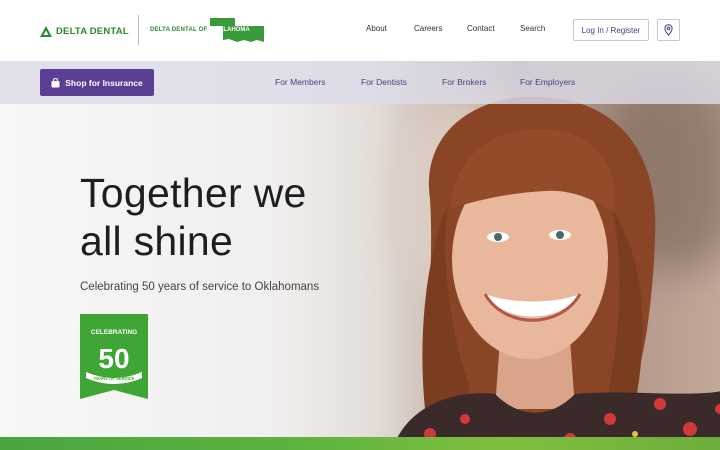 This screenshot has width=720, height=450. What do you see at coordinates (360, 443) in the screenshot?
I see `green-accent-strip` at bounding box center [360, 443].